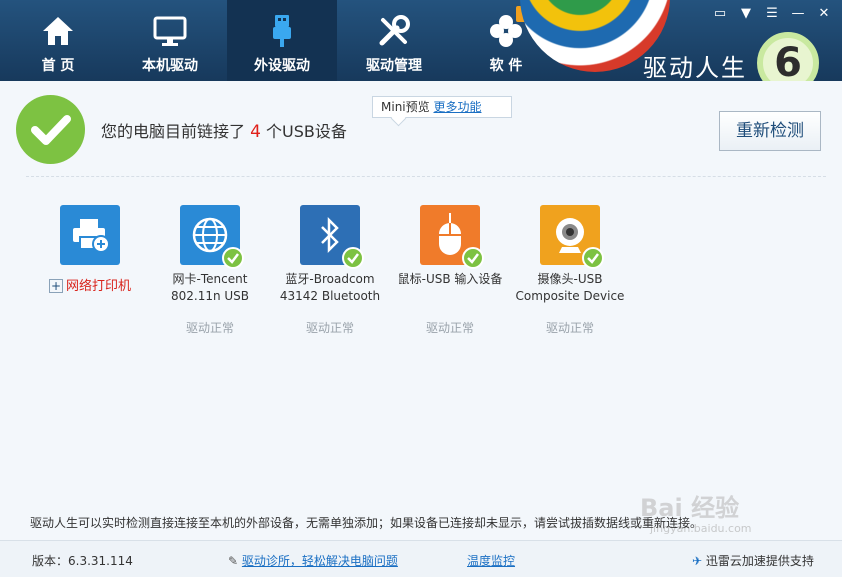  I want to click on nav-home: 首 页, so click(58, 40).